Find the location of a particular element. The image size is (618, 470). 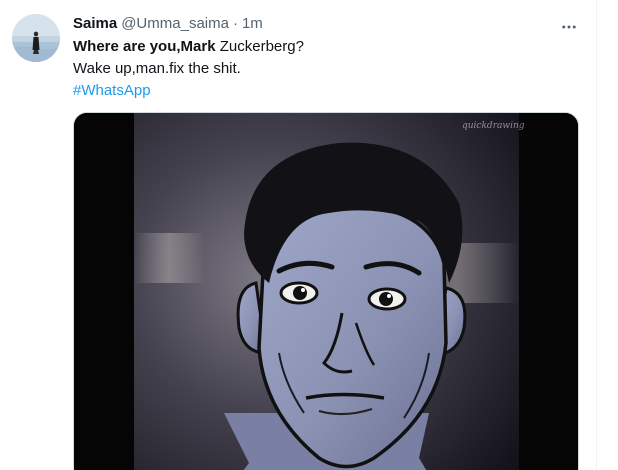

avatar-image is located at coordinates (36, 38).